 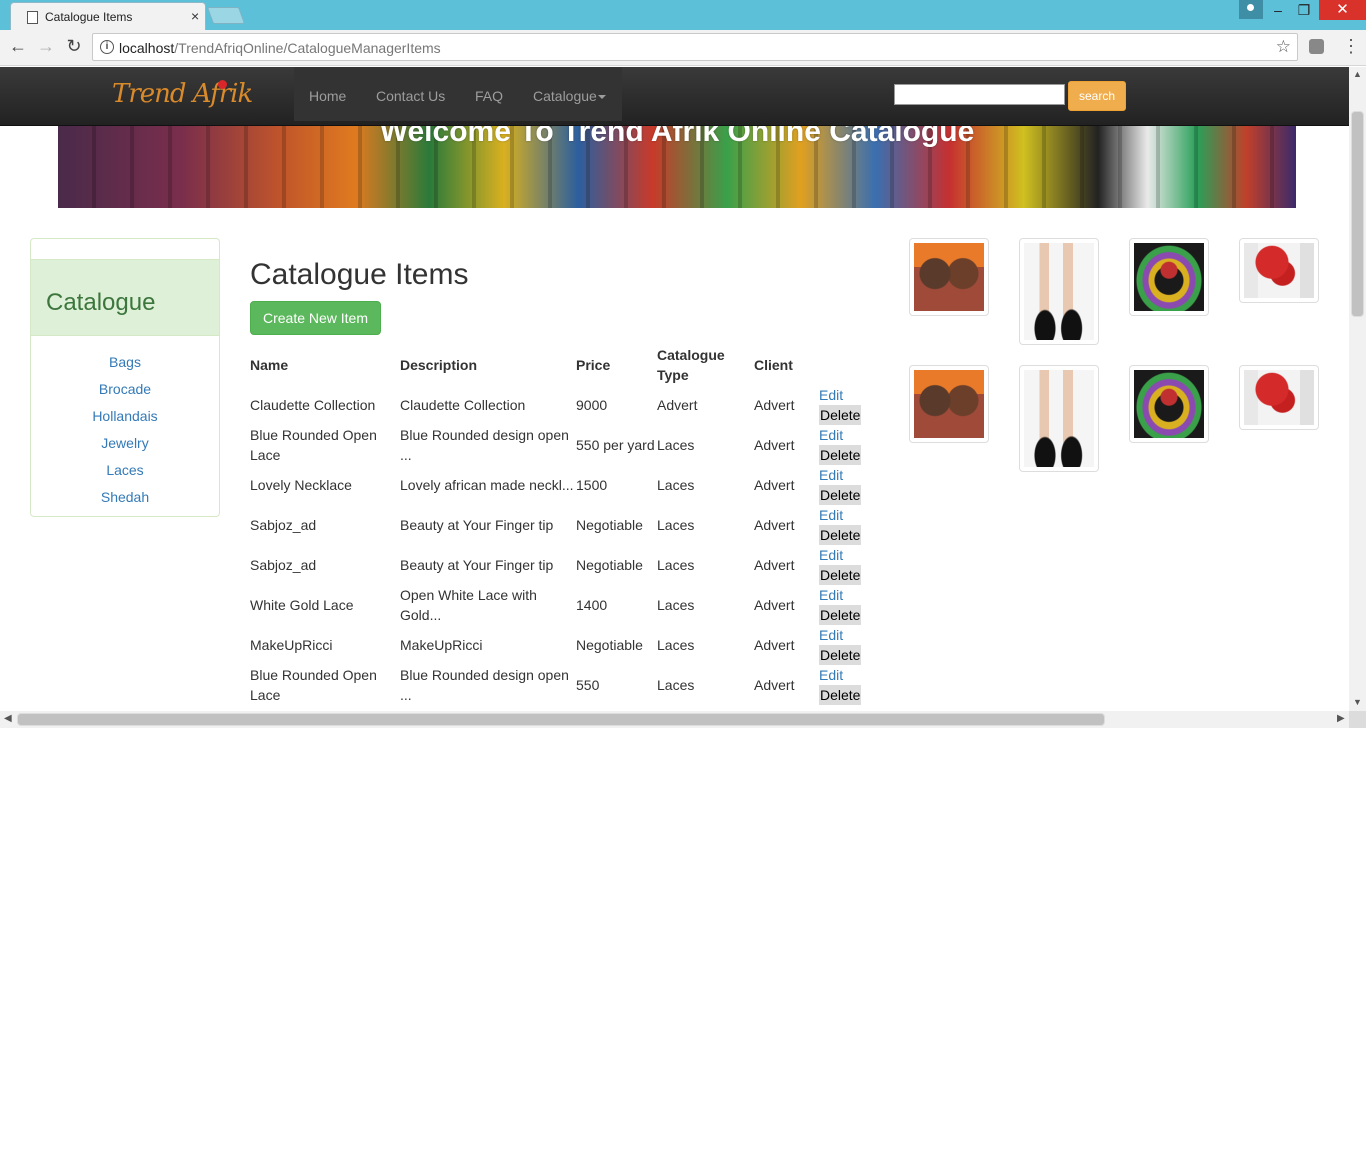 What do you see at coordinates (125, 497) in the screenshot?
I see `sidebar-item-shedah: Shedah` at bounding box center [125, 497].